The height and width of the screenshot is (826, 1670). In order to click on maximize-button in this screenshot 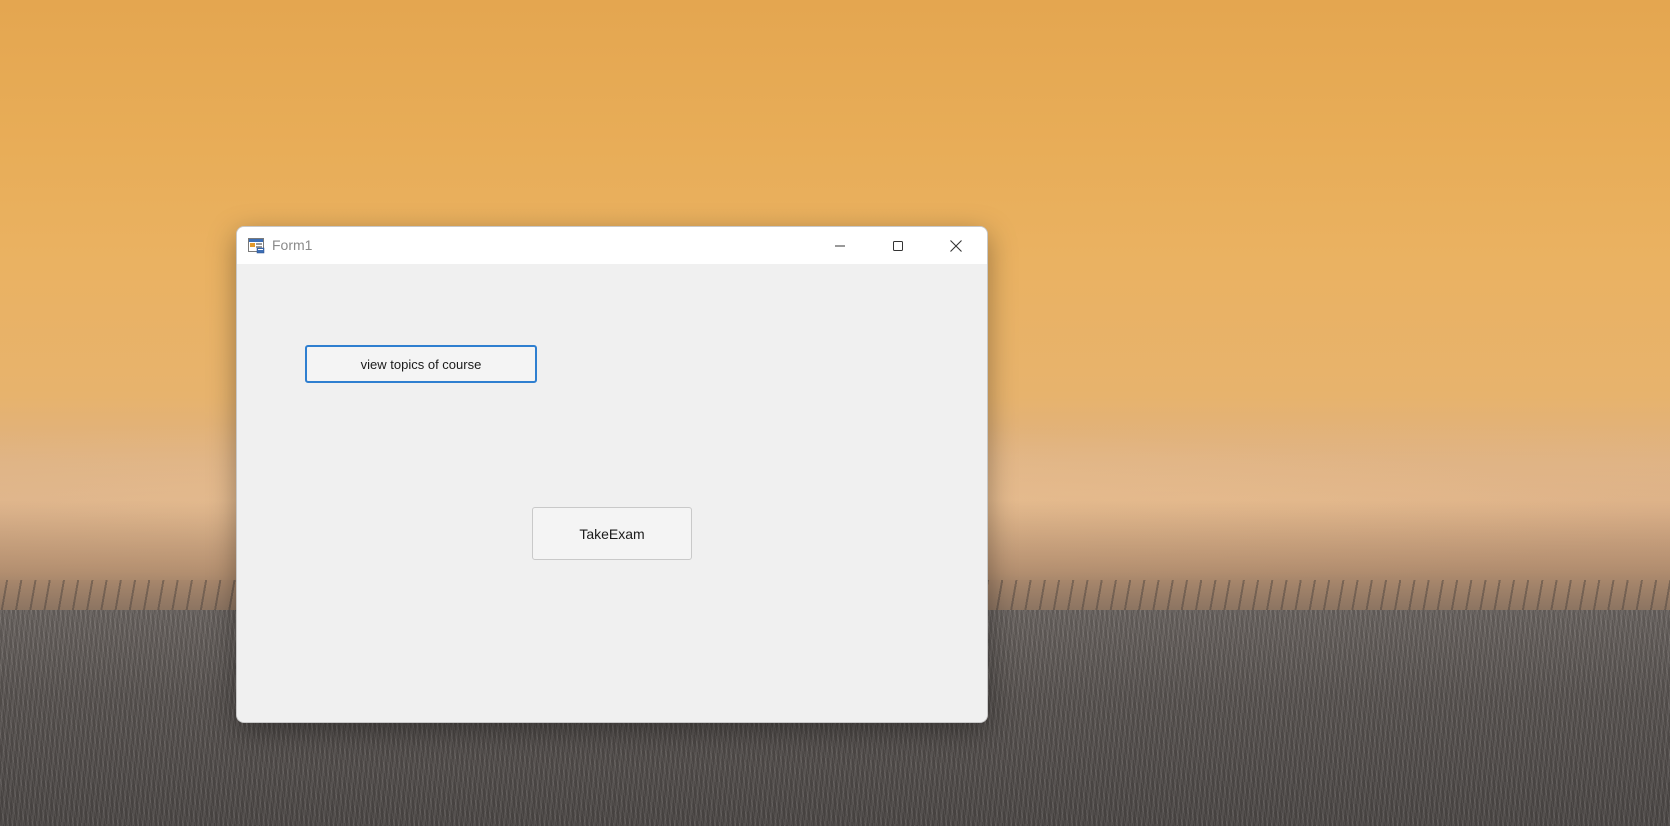, I will do `click(898, 245)`.